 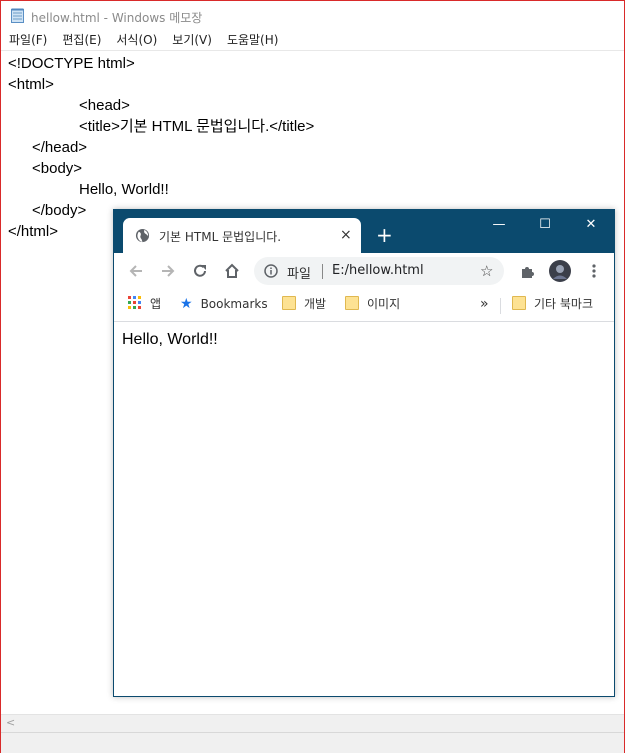 What do you see at coordinates (312, 723) in the screenshot?
I see `horizontal-scrollbar: <` at bounding box center [312, 723].